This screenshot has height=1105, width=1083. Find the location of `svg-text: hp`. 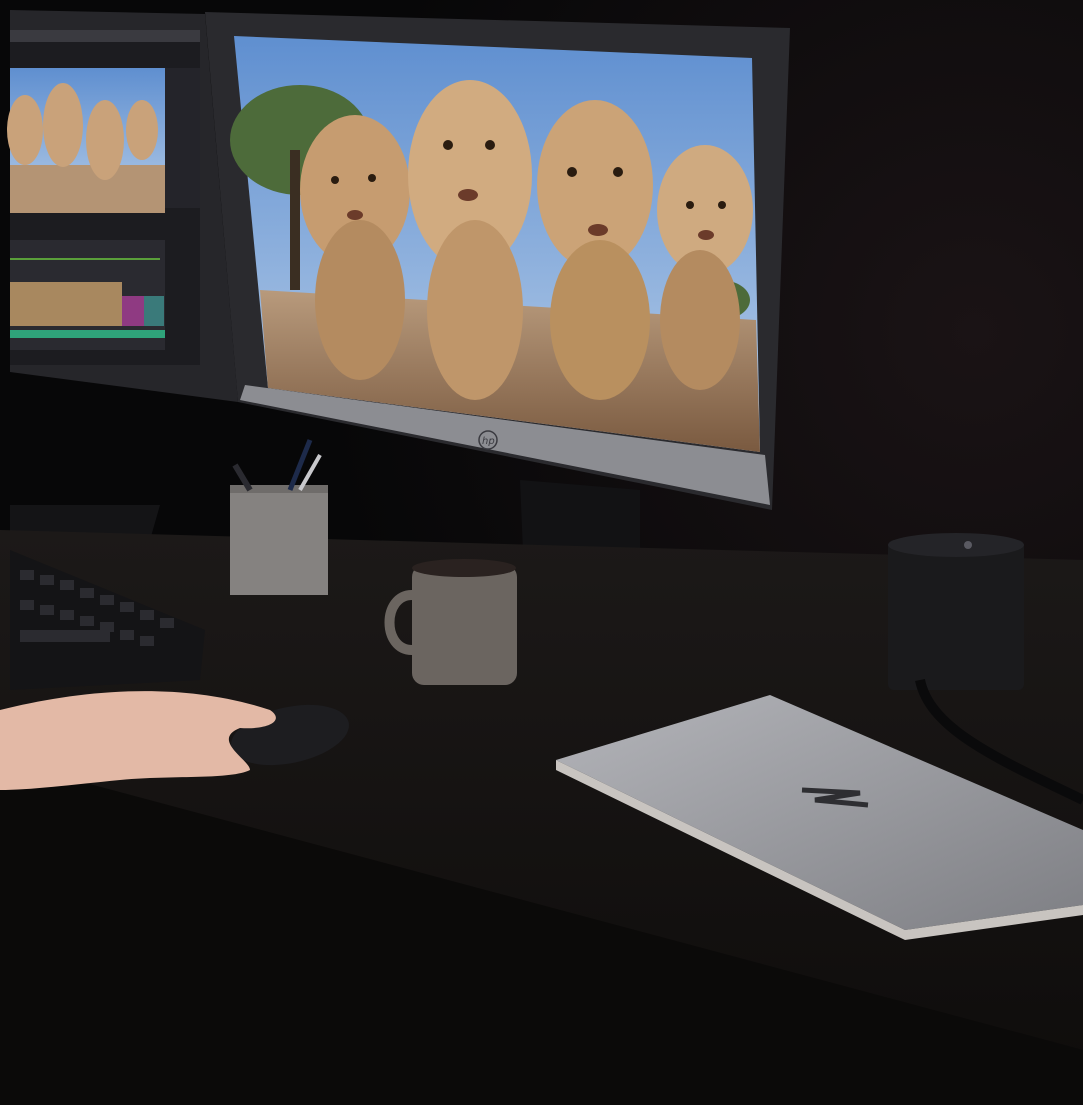

svg-text: hp is located at coordinates (488, 441).